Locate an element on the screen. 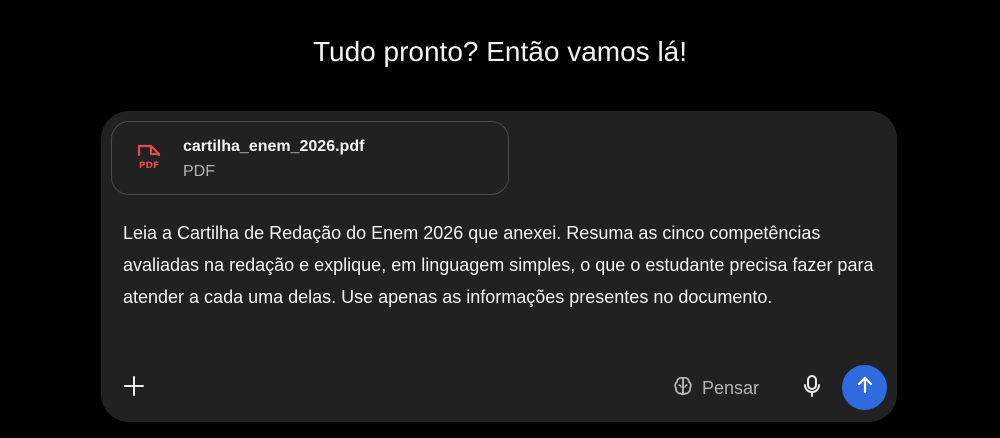 This screenshot has height=438, width=1000. pdf-file-icon: PDF is located at coordinates (149, 159).